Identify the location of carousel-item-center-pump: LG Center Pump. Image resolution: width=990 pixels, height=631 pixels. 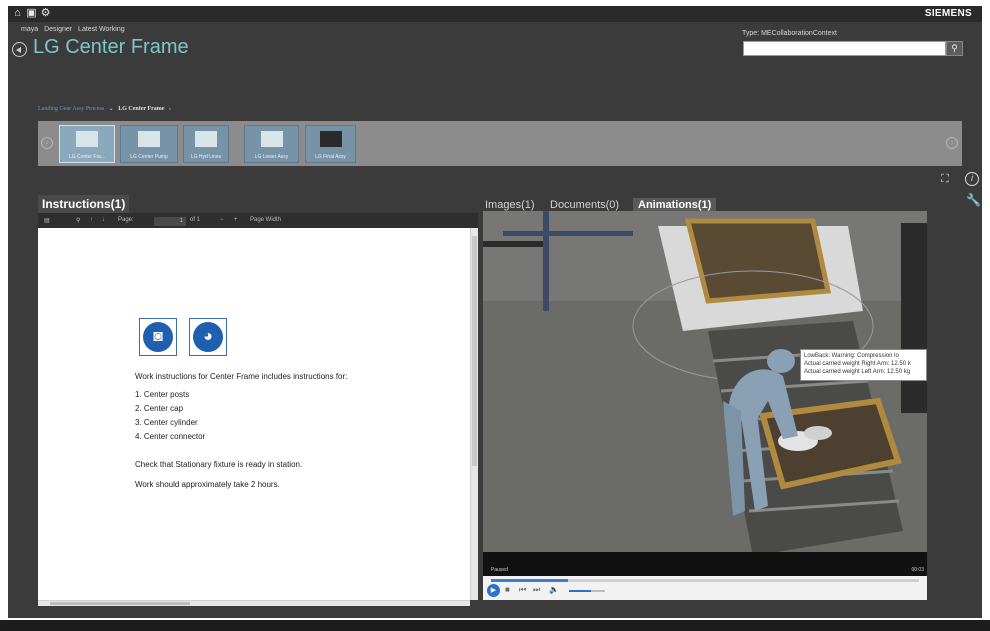
(149, 144).